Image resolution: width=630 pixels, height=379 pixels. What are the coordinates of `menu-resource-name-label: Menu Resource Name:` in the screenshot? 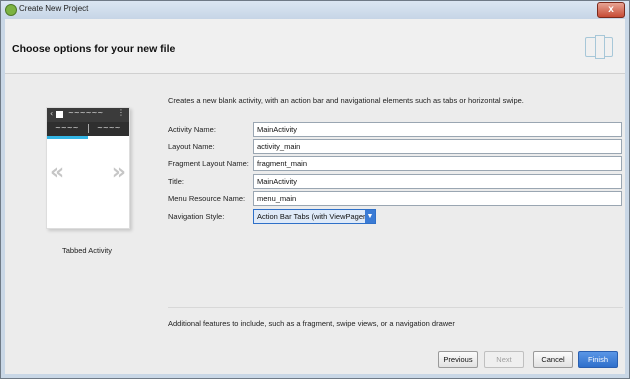 It's located at (207, 198).